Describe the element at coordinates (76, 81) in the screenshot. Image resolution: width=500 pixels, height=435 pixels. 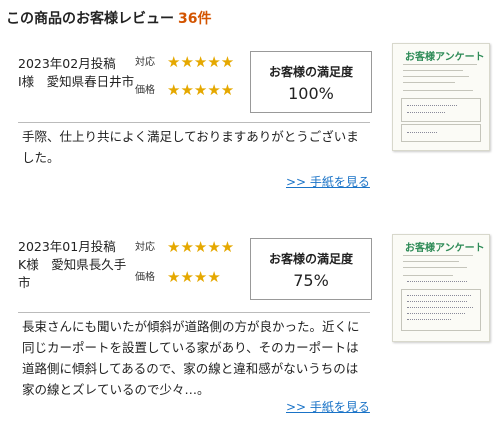
I see `review-customer: I様 愛知県春日井市` at that location.